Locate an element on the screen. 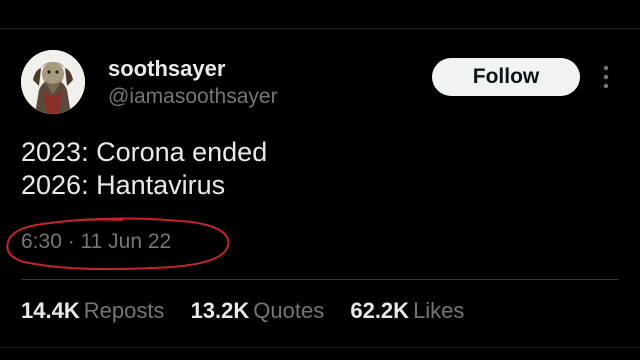 The width and height of the screenshot is (640, 360). follow-button: Follow is located at coordinates (506, 77).